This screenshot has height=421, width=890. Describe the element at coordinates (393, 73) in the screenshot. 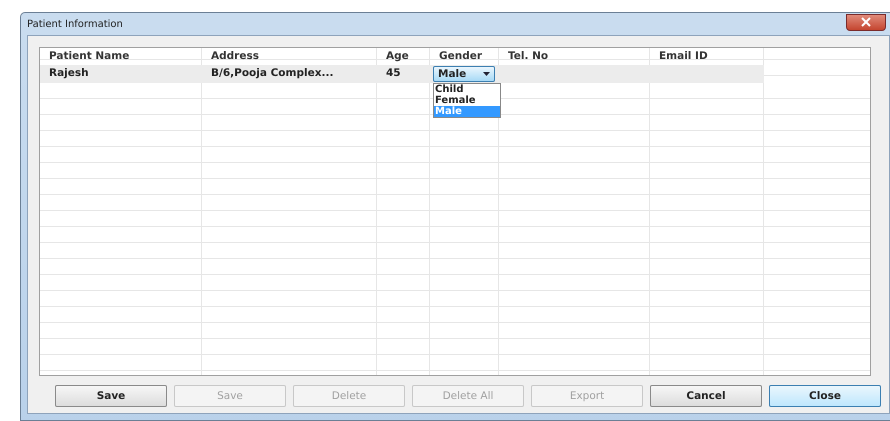

I see `table-cell-text: 45` at that location.